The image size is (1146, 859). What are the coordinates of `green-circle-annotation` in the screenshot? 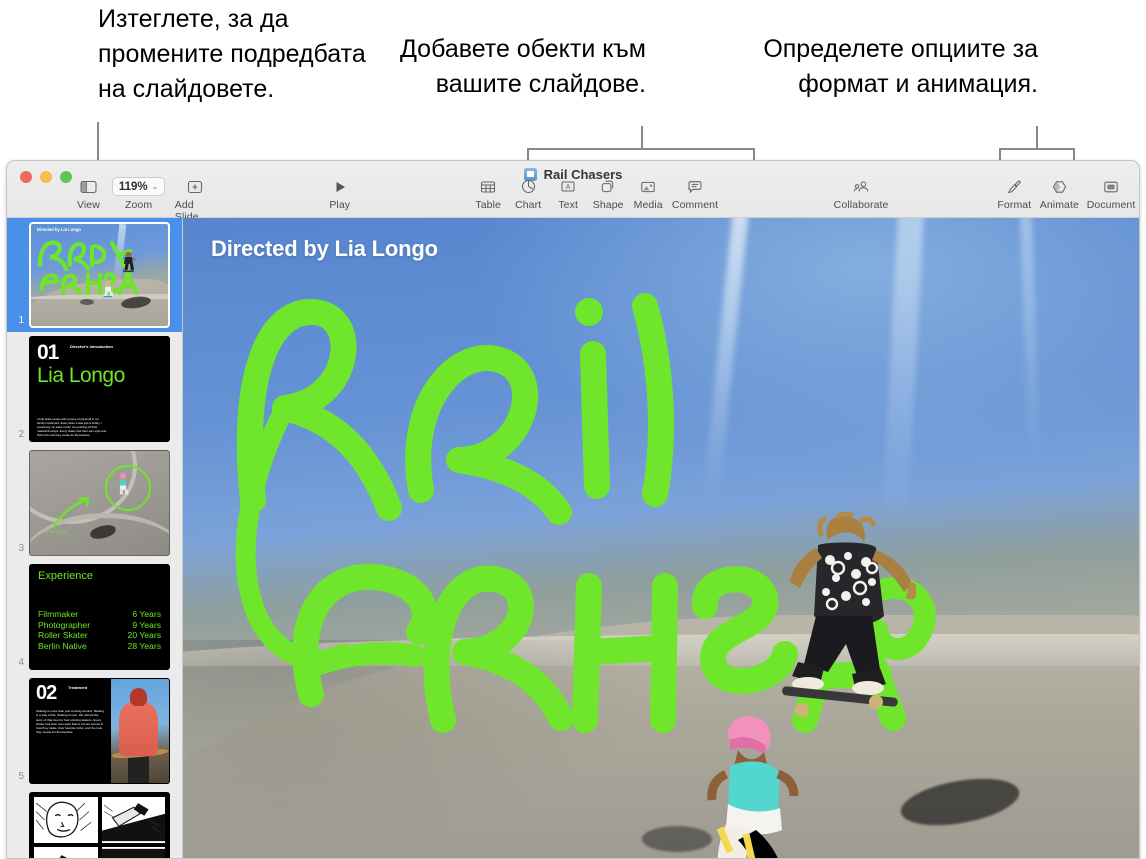 It's located at (128, 487).